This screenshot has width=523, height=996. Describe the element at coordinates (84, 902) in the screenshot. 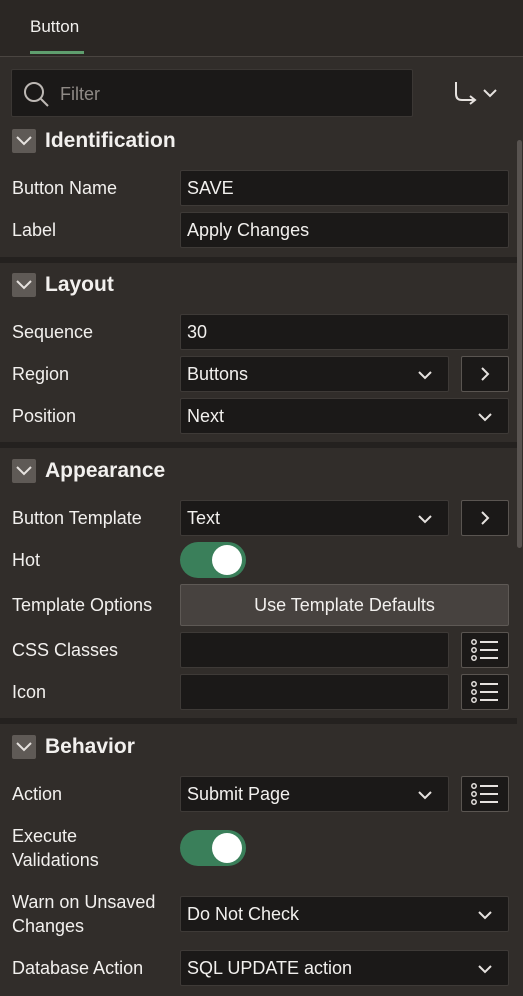

I see `warn-unsaved-label-line1: Warn on Unsaved` at that location.